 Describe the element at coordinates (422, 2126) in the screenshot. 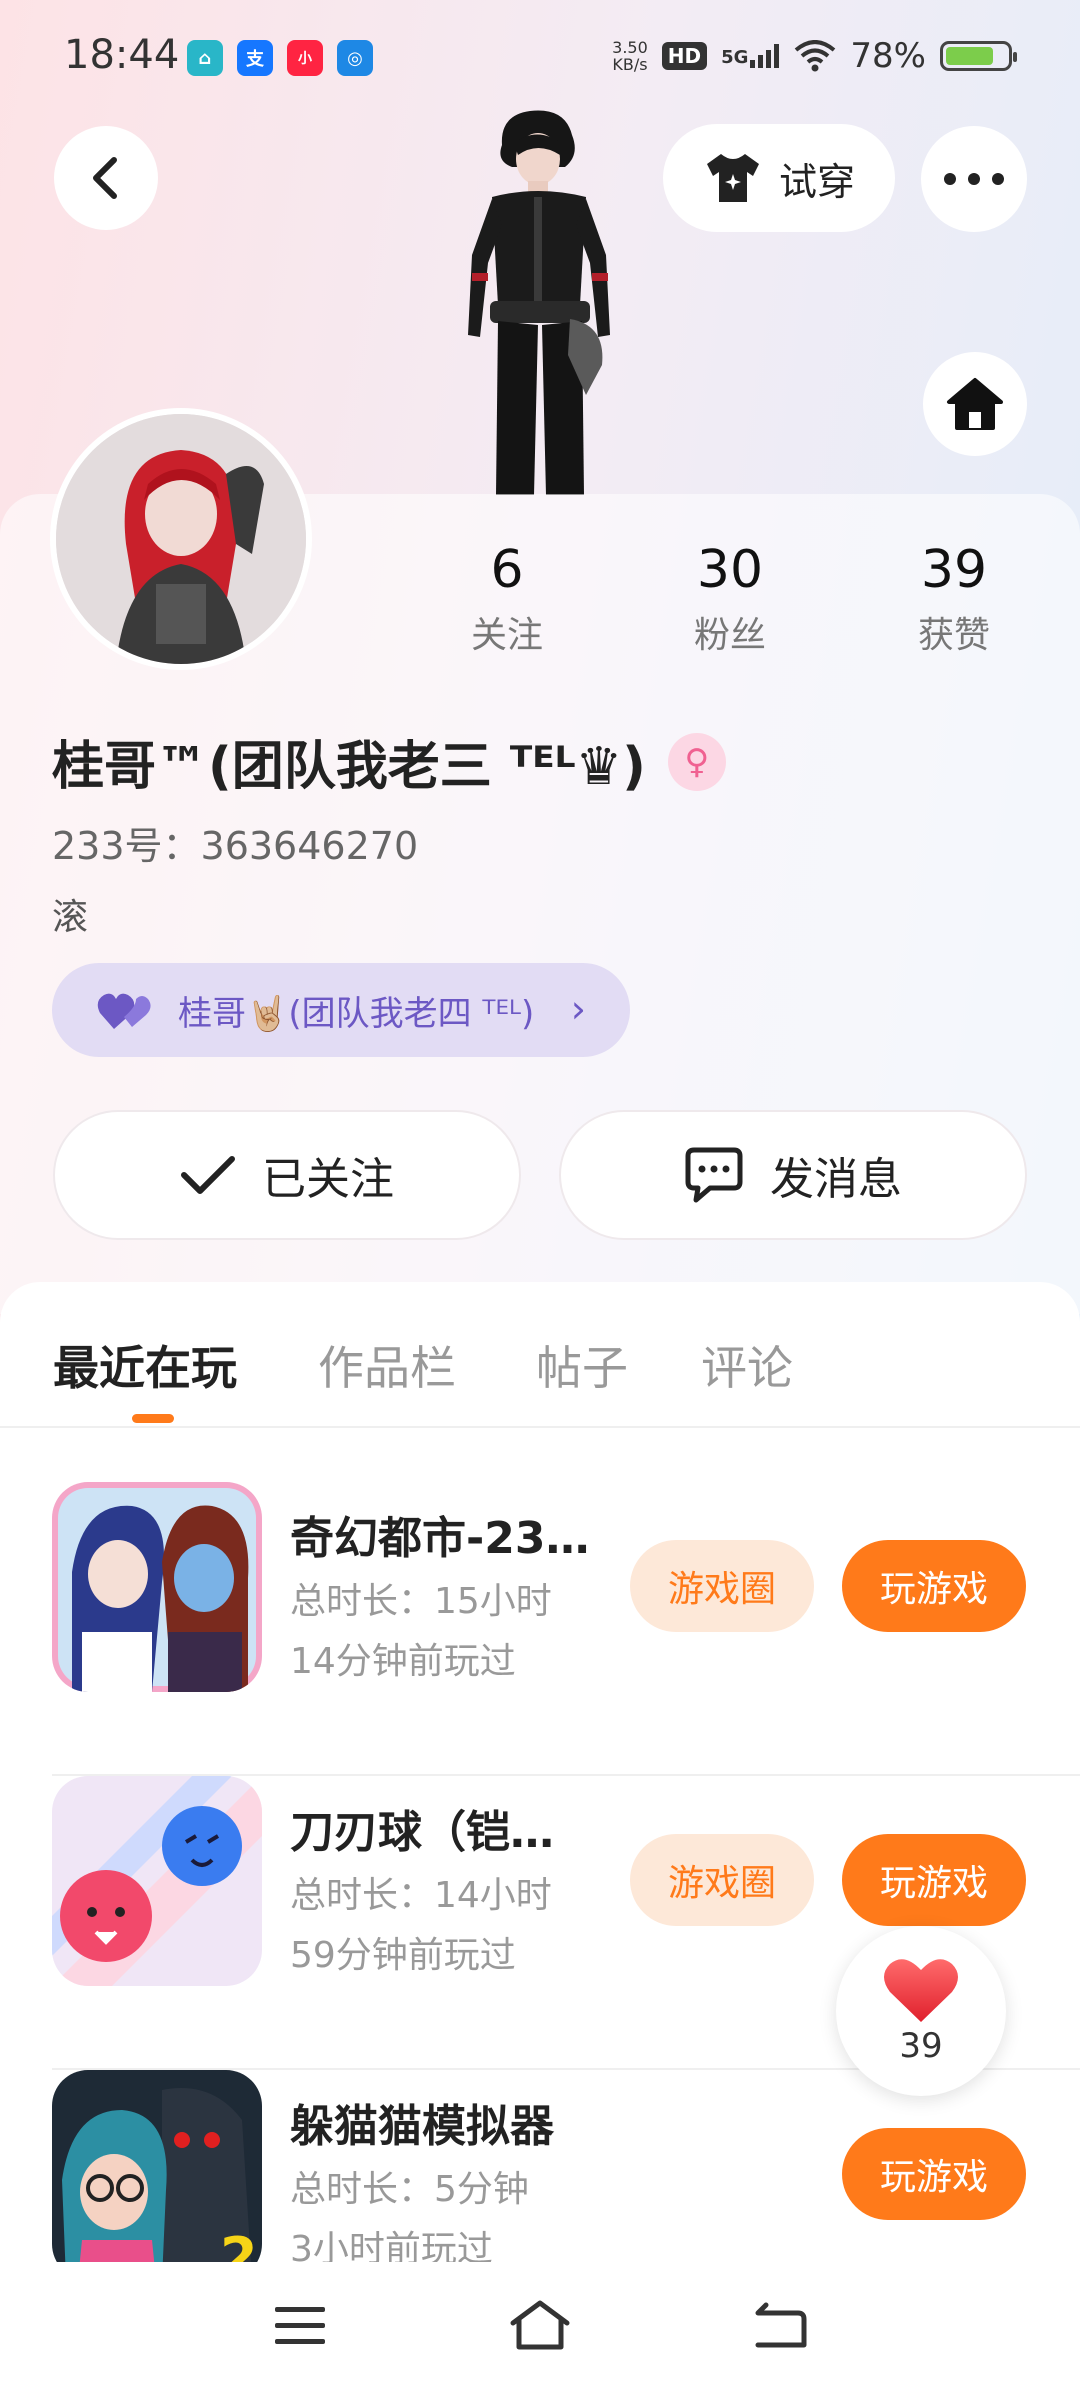

I see `game-title: 躲猫猫模拟器` at that location.